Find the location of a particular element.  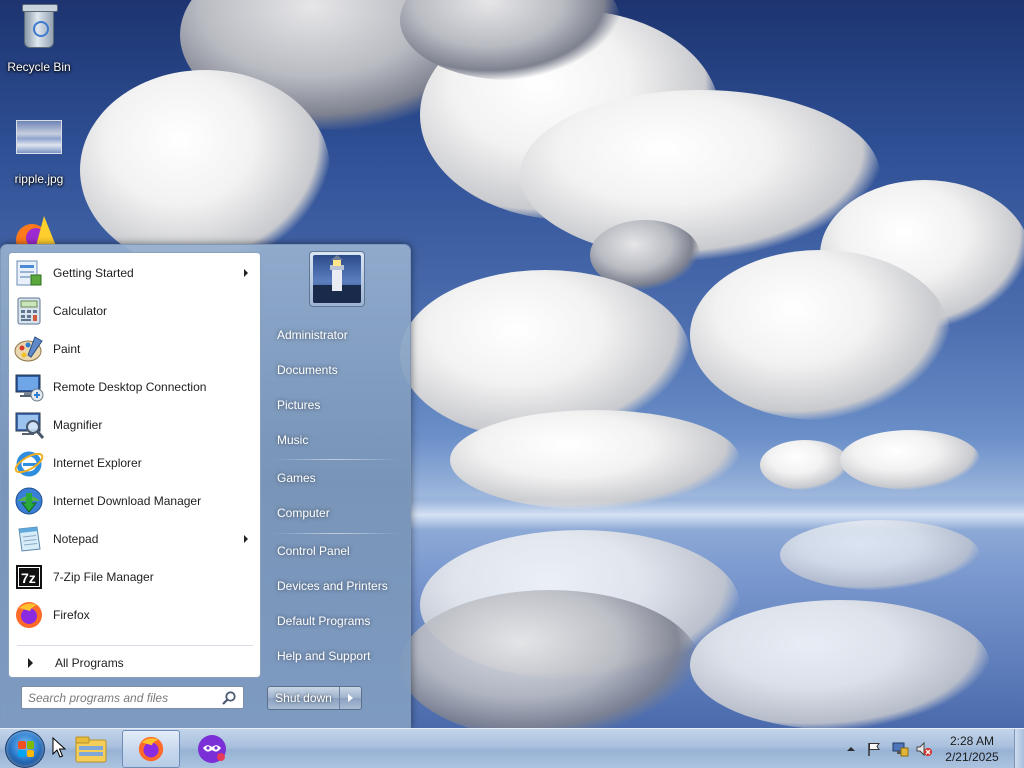

start-link-default-programs: Default Programs is located at coordinates (335, 621).